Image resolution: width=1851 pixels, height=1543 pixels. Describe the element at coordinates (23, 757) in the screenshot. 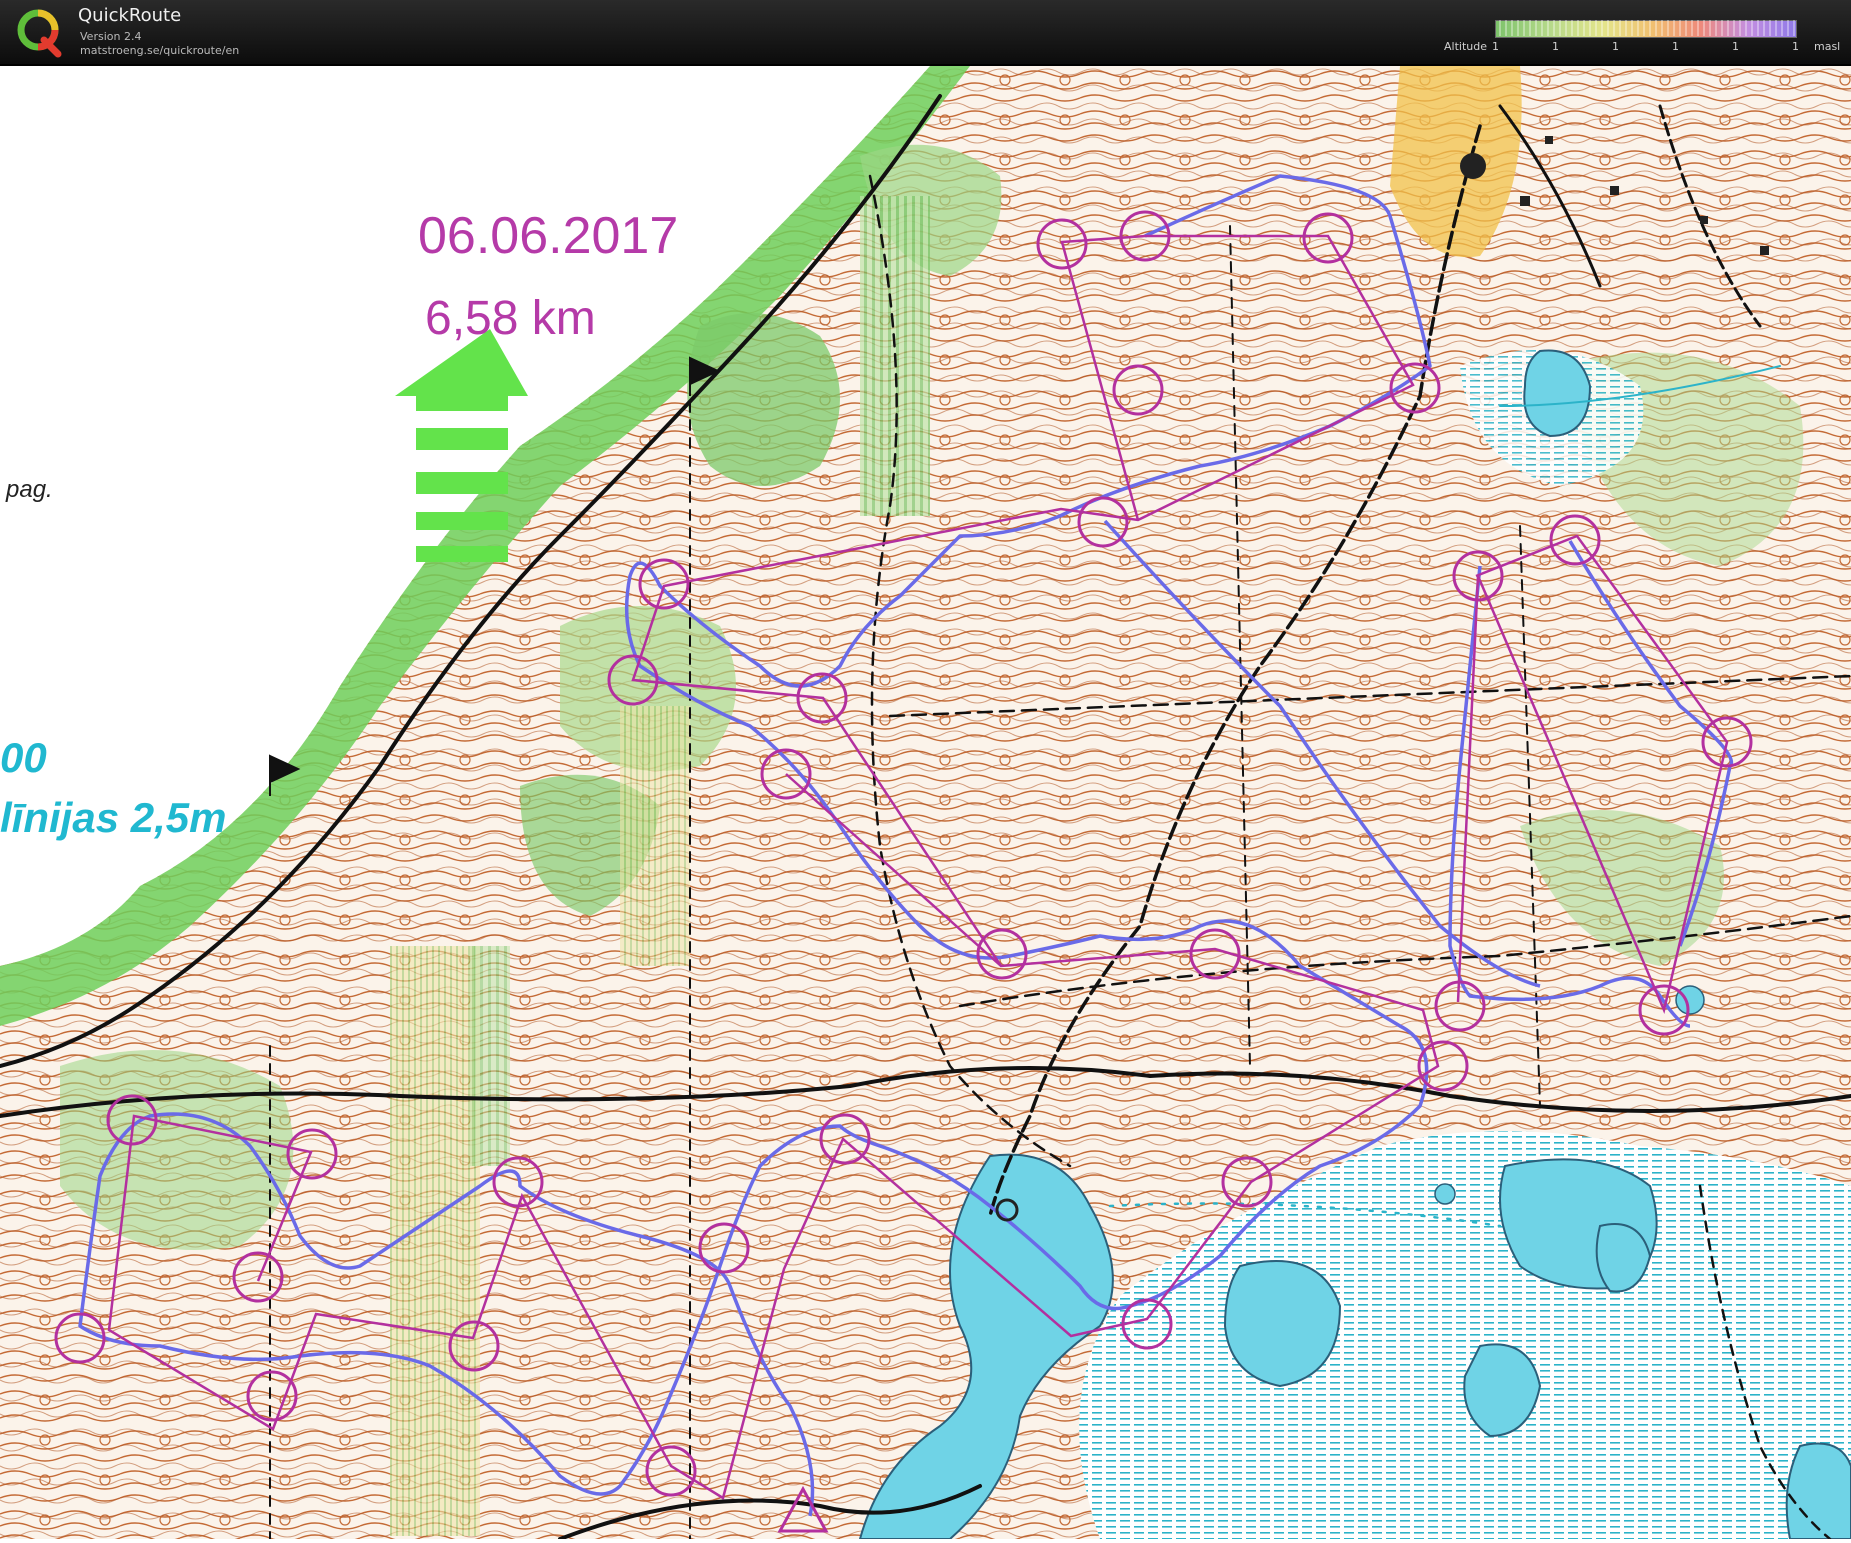

I see `map-contour-note: 00` at that location.